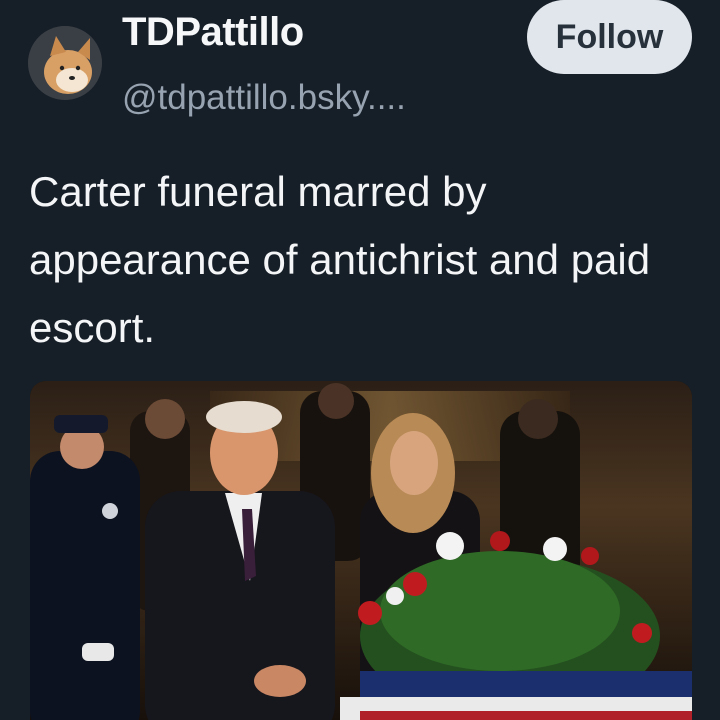  What do you see at coordinates (213, 32) in the screenshot?
I see `author-display-name: TDPattillo` at bounding box center [213, 32].